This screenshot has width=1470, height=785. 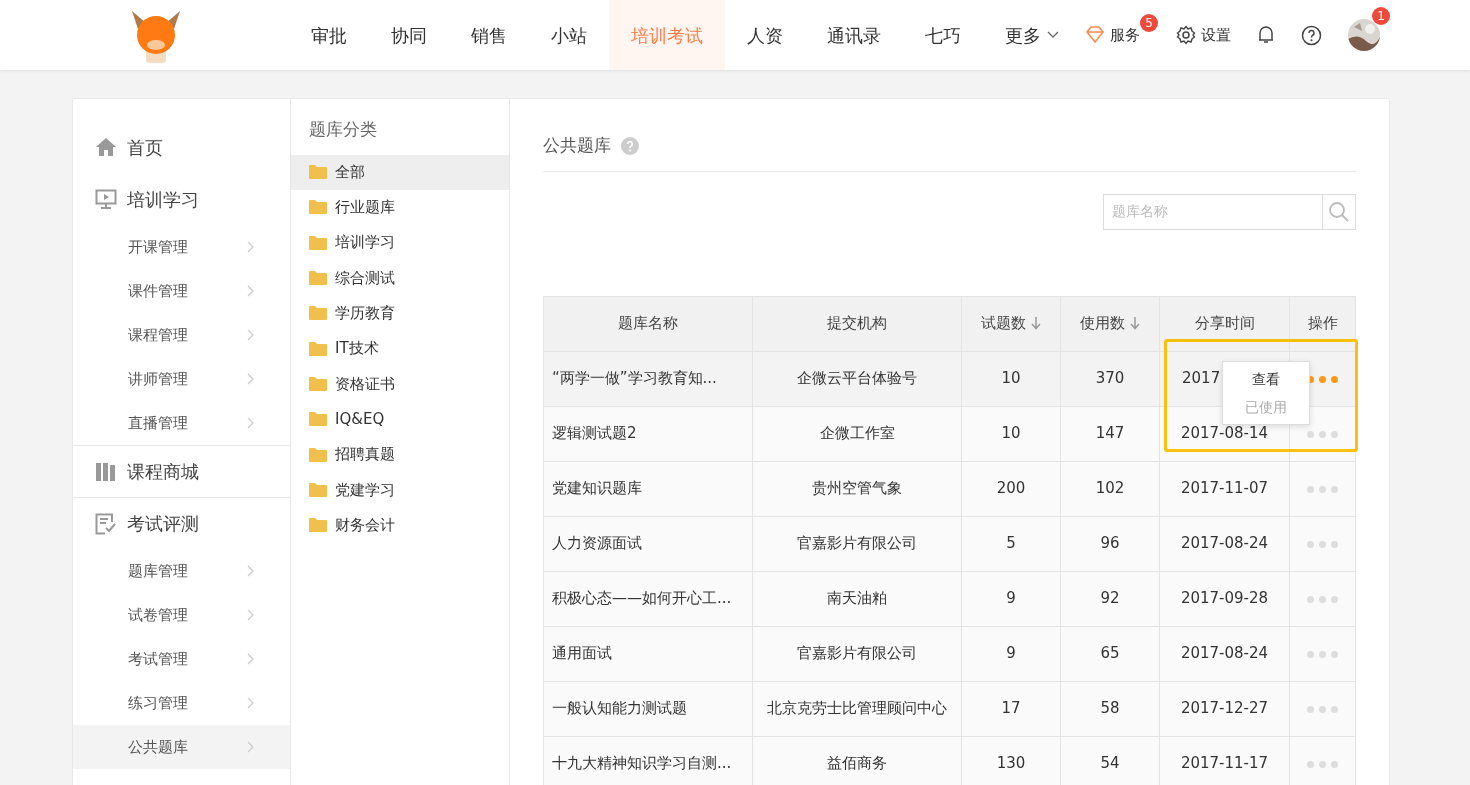 What do you see at coordinates (181, 703) in the screenshot?
I see `sidebar-item: 练习管理` at bounding box center [181, 703].